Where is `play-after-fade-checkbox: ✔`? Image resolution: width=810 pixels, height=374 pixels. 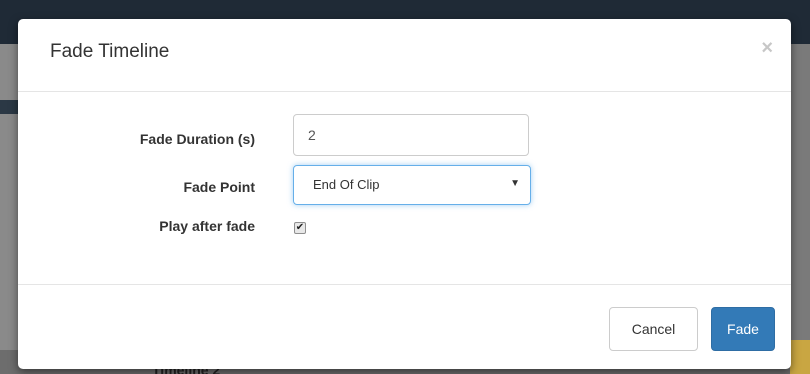 play-after-fade-checkbox: ✔ is located at coordinates (300, 228).